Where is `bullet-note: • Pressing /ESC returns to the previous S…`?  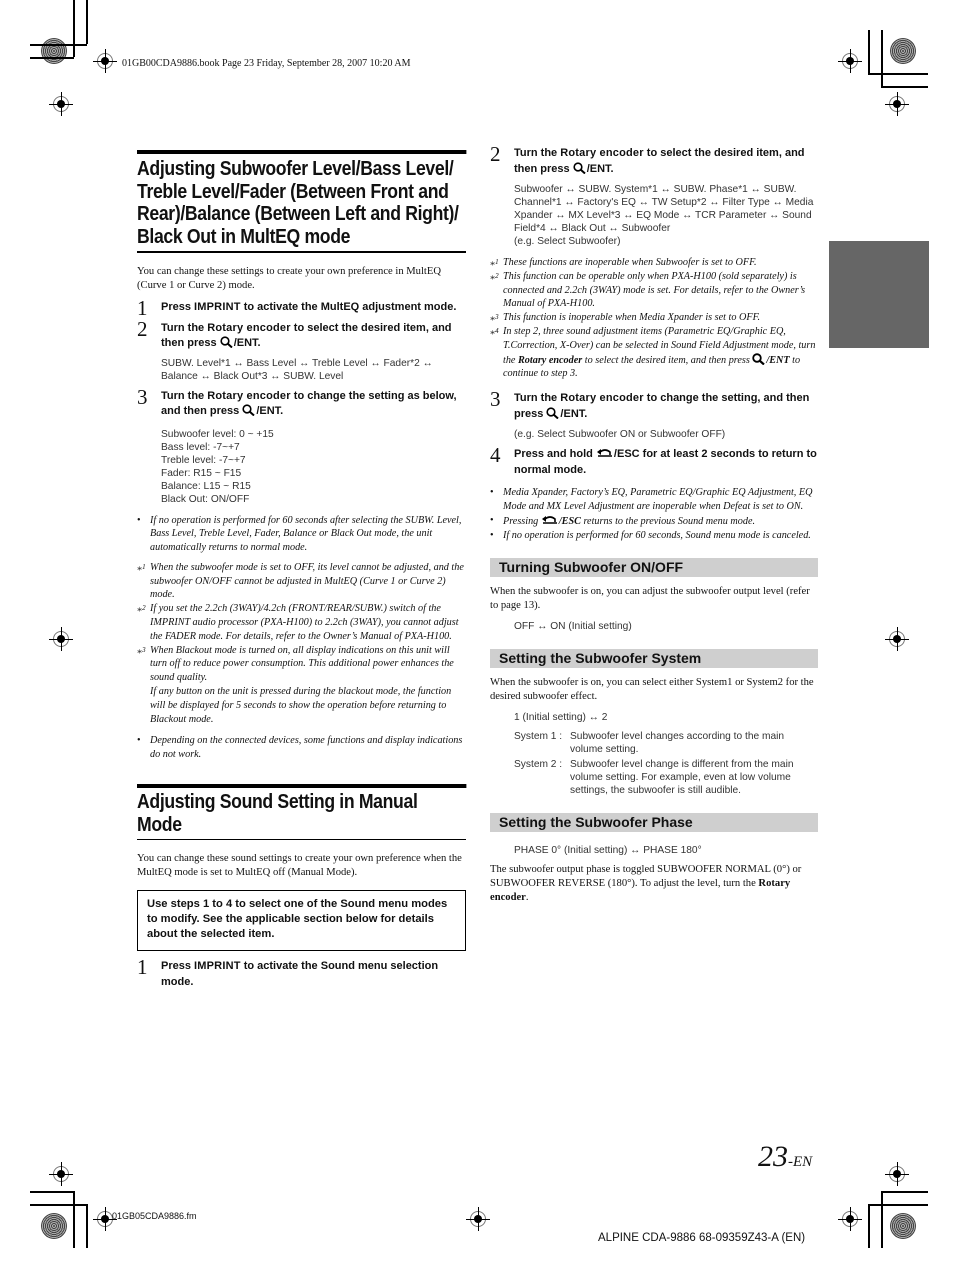 bullet-note: • Pressing /ESC returns to the previous S… is located at coordinates (623, 520).